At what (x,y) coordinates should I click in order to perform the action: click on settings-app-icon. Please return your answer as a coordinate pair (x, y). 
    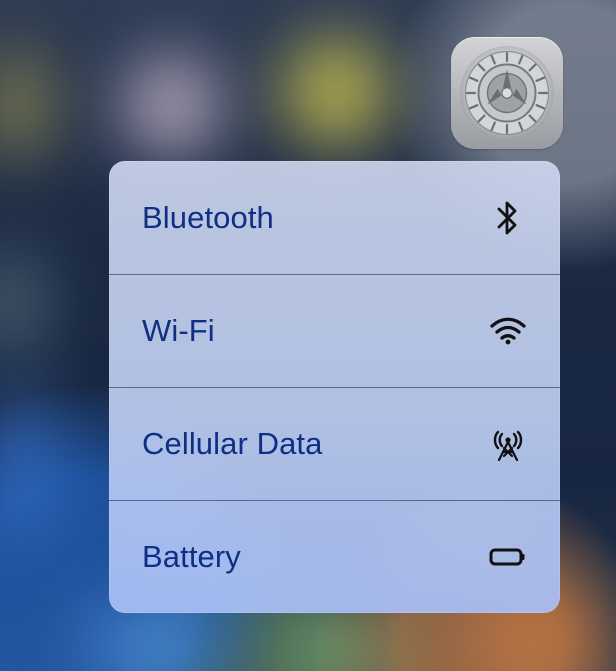
    Looking at the image, I should click on (507, 93).